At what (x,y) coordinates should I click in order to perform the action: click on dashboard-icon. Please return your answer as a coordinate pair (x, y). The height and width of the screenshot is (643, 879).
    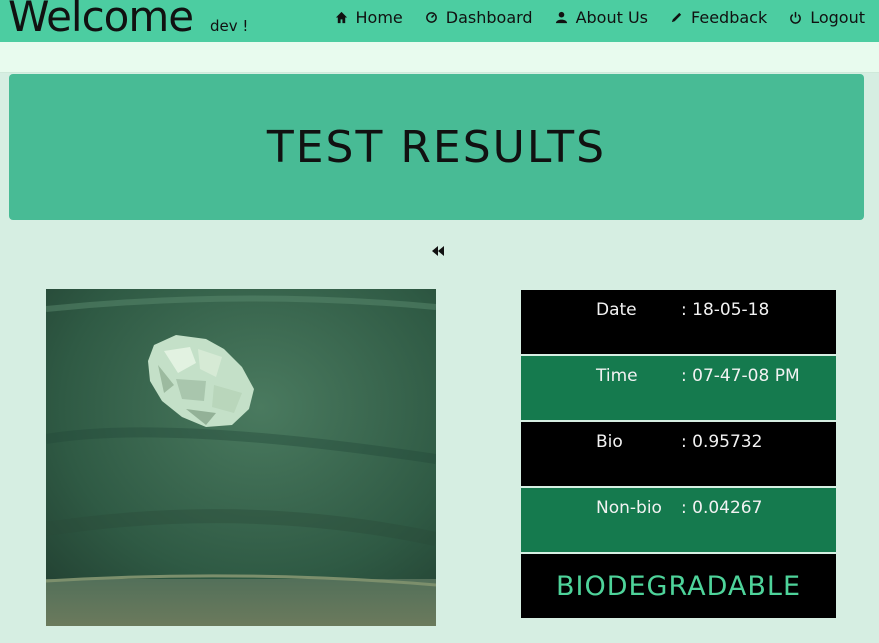
    Looking at the image, I should click on (431, 17).